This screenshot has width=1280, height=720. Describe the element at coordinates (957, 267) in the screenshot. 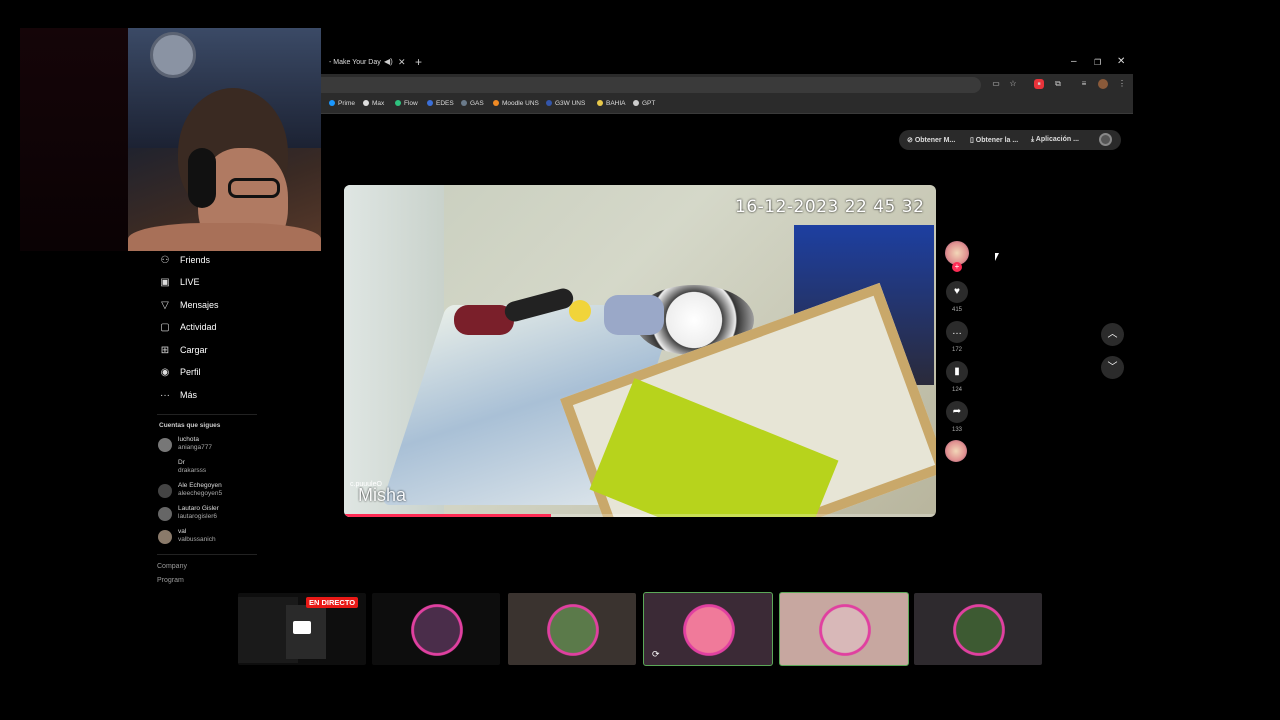

I see `follow-plus-icon: +` at that location.